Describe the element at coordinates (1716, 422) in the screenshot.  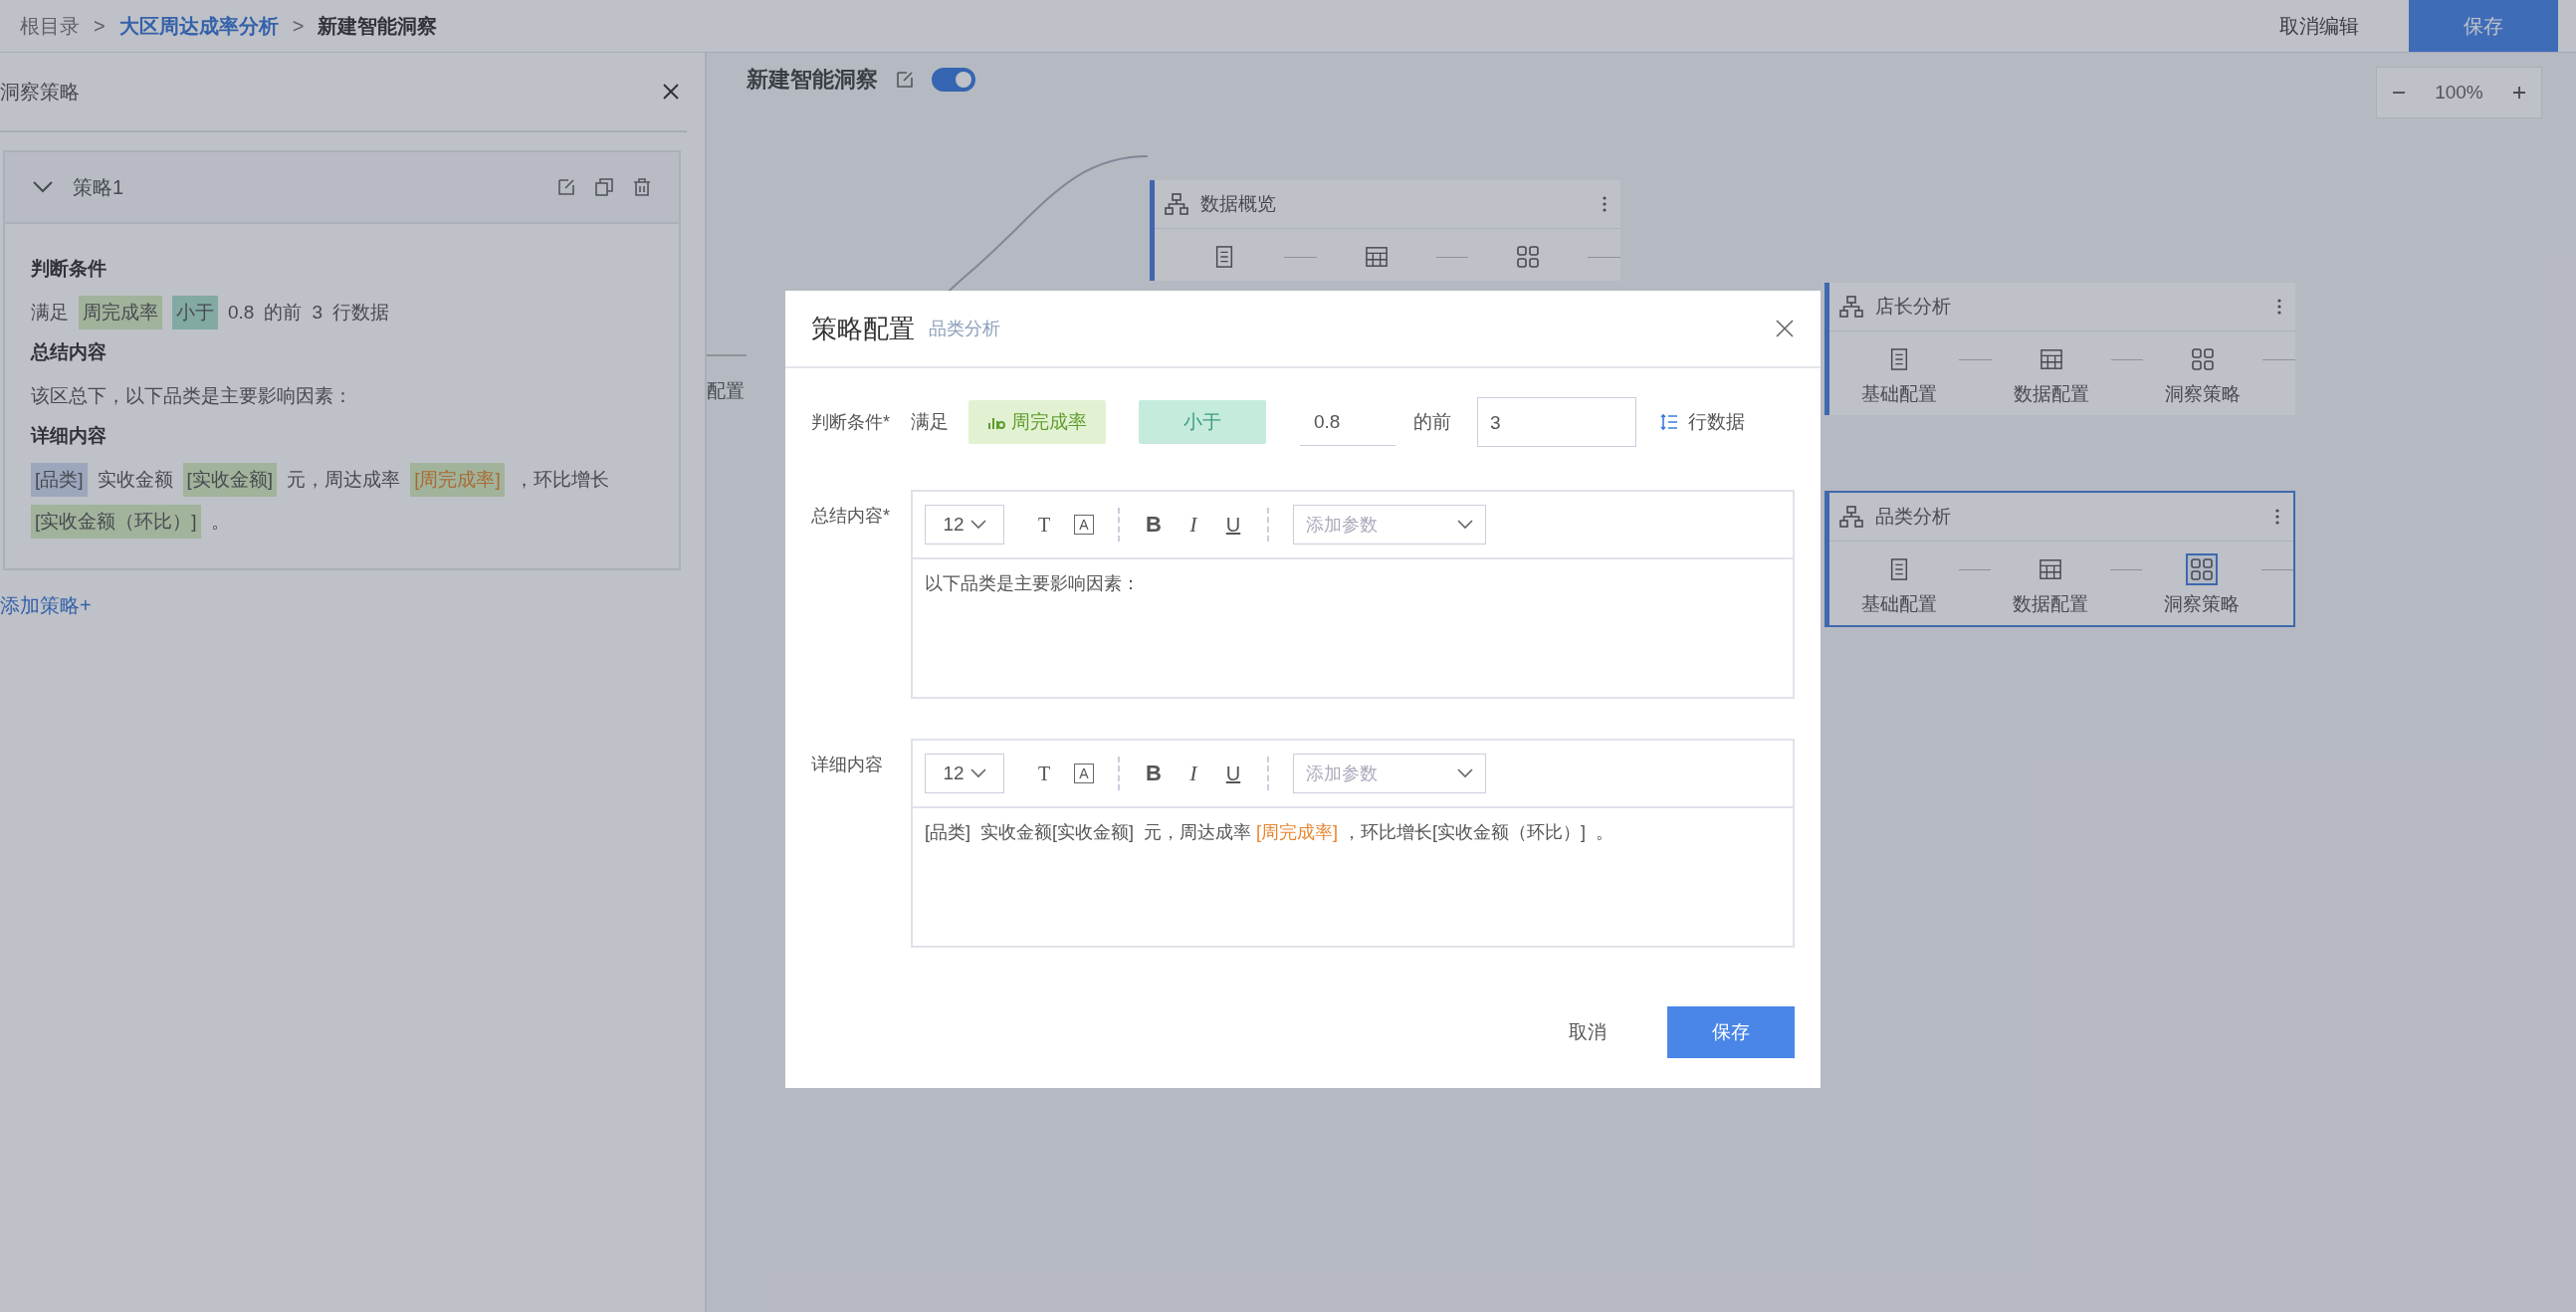
I see `condition-text: 行数据` at that location.